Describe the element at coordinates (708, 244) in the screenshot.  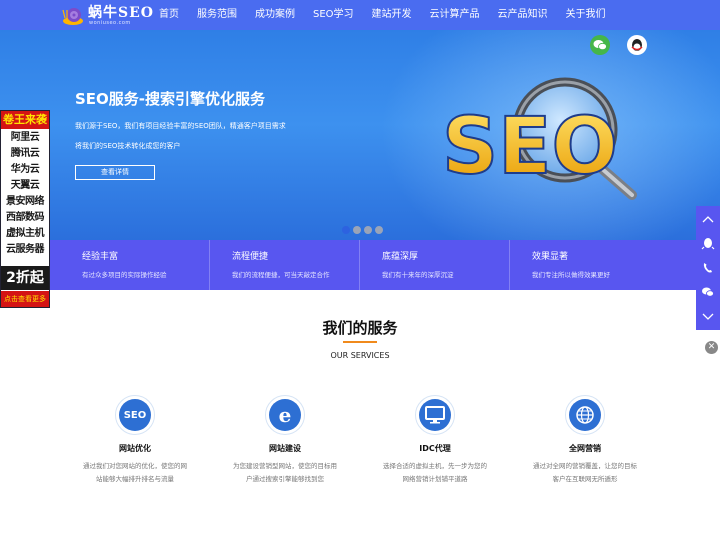
I see `qq-icon` at that location.